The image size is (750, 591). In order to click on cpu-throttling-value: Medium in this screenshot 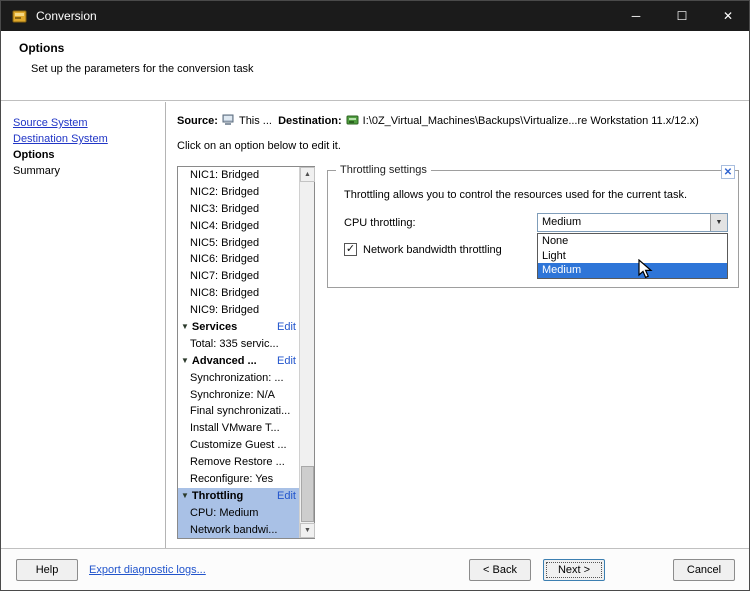, I will do `click(562, 222)`.